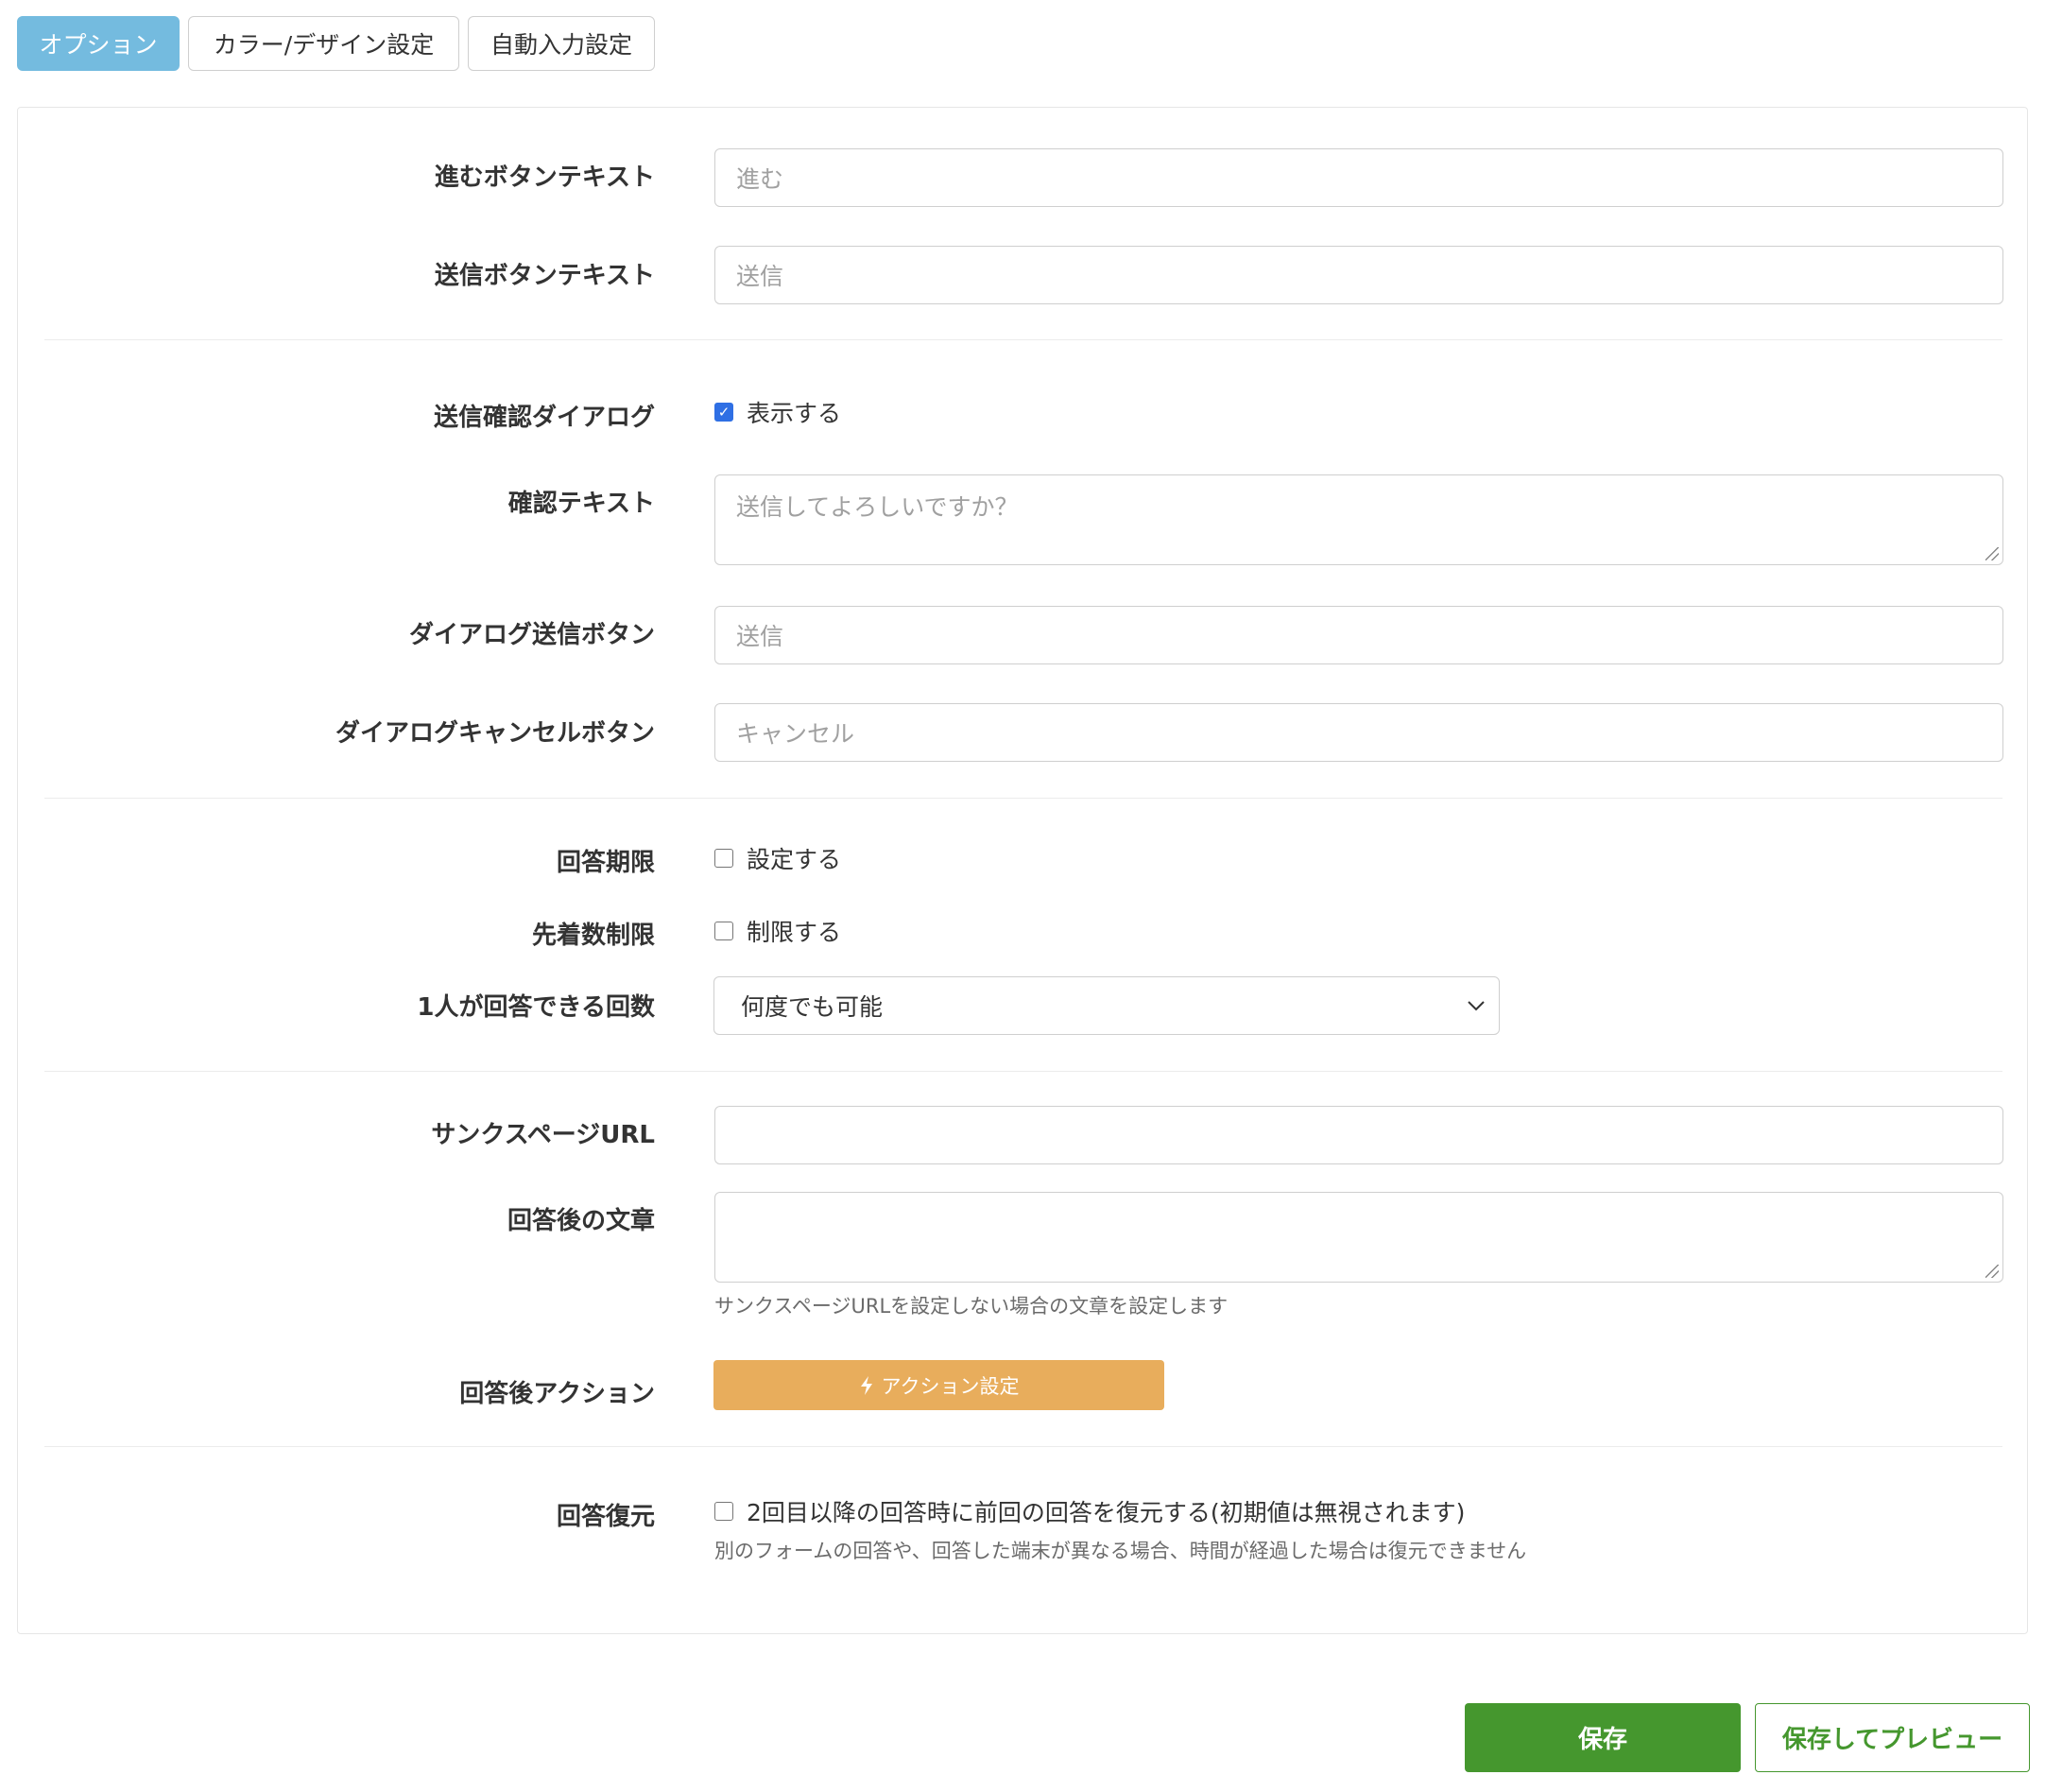 The width and height of the screenshot is (2045, 1792). What do you see at coordinates (1358, 1237) in the screenshot?
I see `after-answer-text-textarea` at bounding box center [1358, 1237].